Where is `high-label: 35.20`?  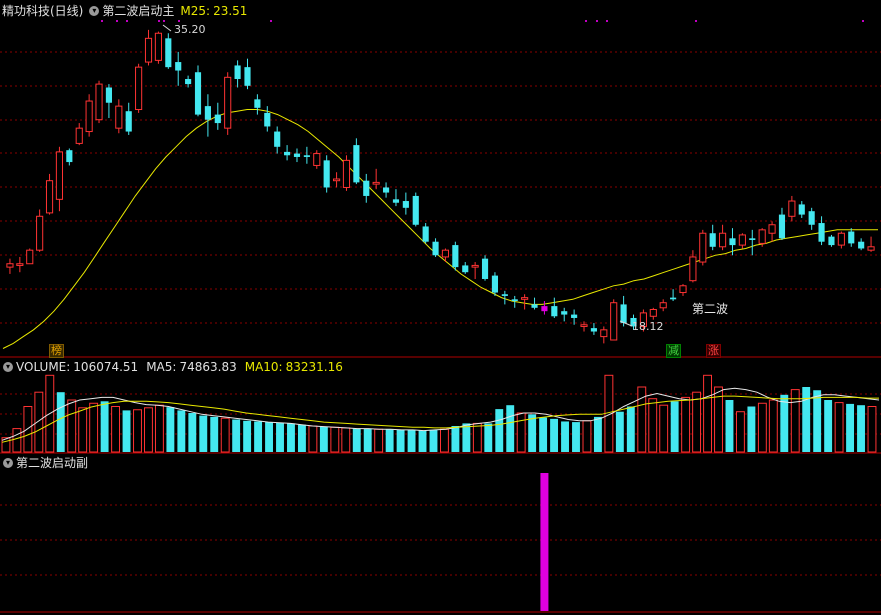
high-label: 35.20 is located at coordinates (190, 29).